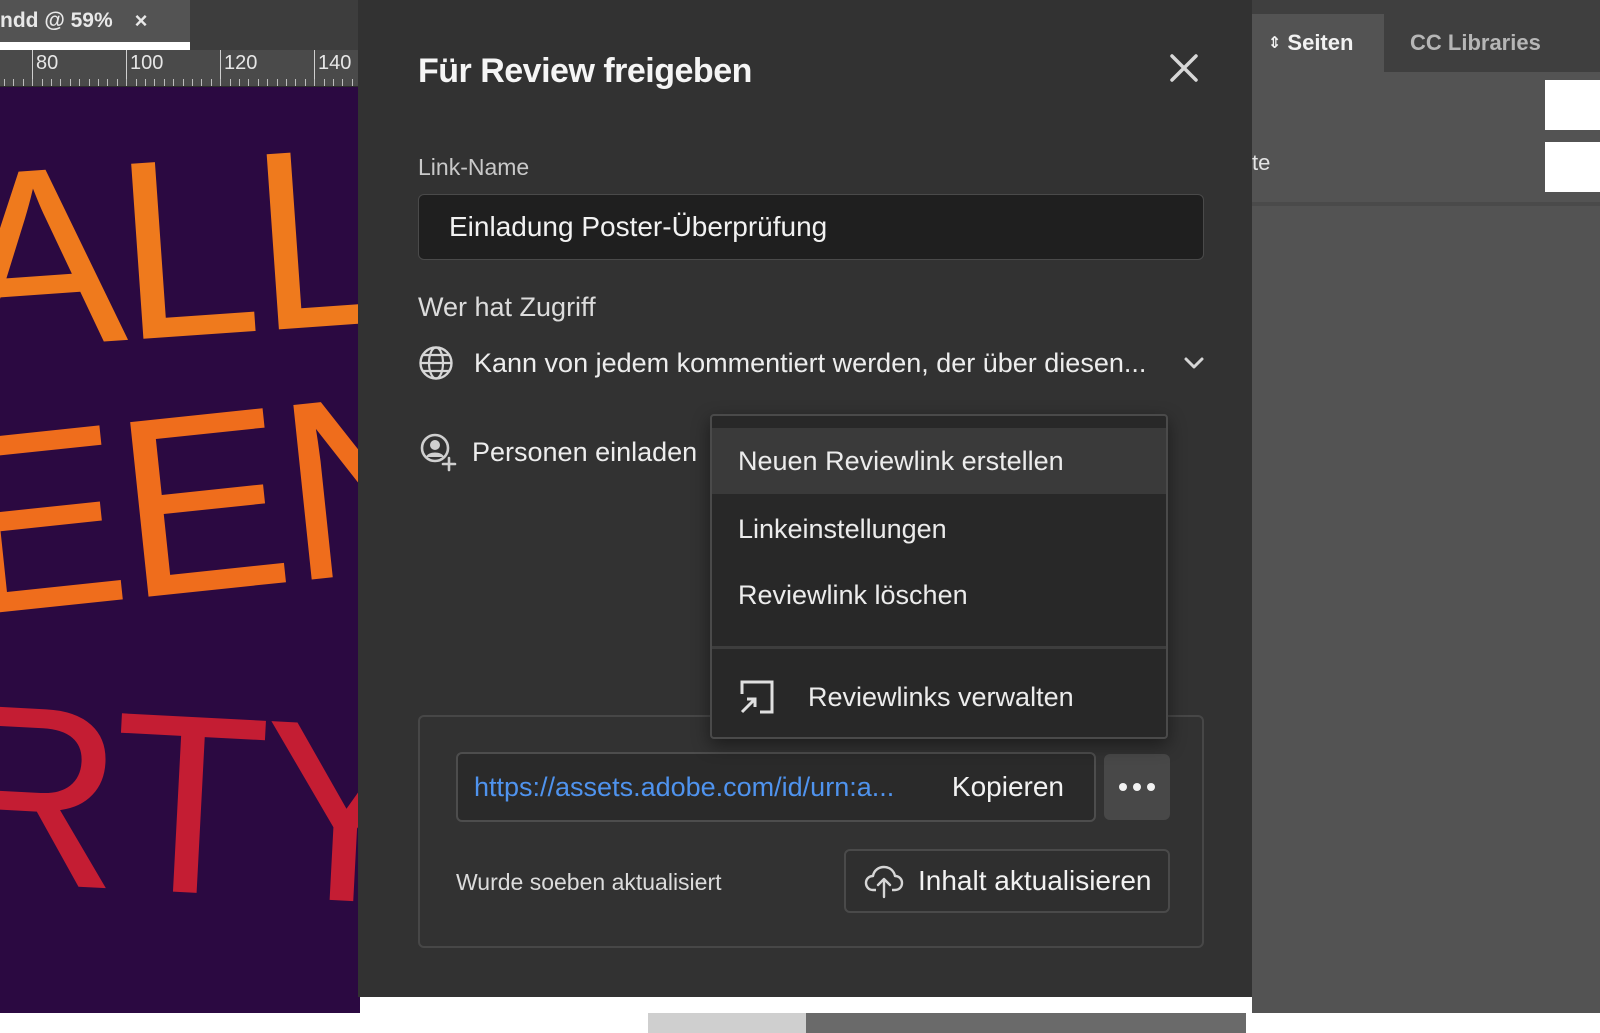  I want to click on panel-tab-bar: ⇕ Seiten CC Libraries, so click(1426, 36).